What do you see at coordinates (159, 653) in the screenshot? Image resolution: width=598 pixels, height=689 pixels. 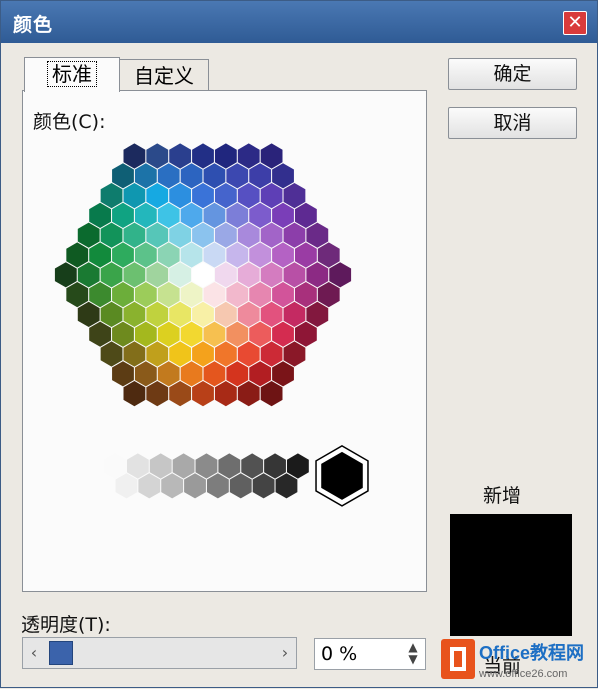 I see `transparency-slider: ‹ ›` at bounding box center [159, 653].